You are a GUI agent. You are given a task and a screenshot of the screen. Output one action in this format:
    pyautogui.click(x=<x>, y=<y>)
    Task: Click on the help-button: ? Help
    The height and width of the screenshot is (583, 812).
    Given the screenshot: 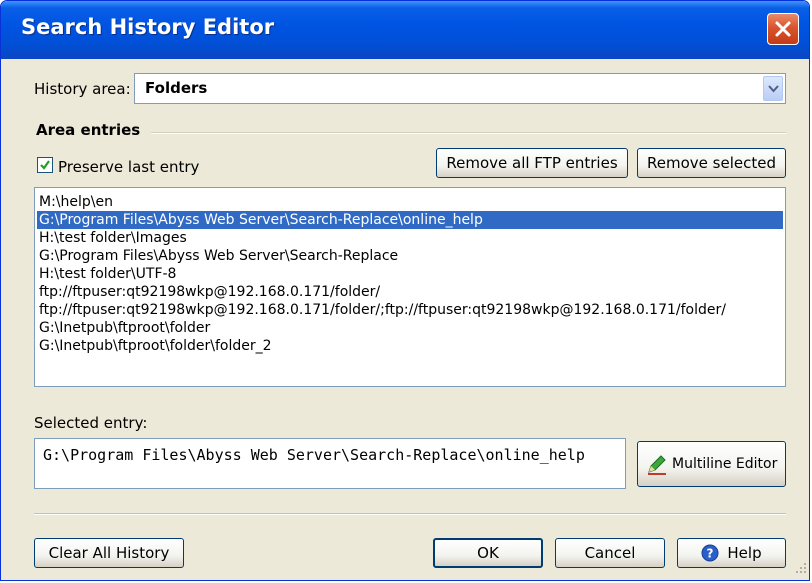 What is the action you would take?
    pyautogui.click(x=731, y=553)
    